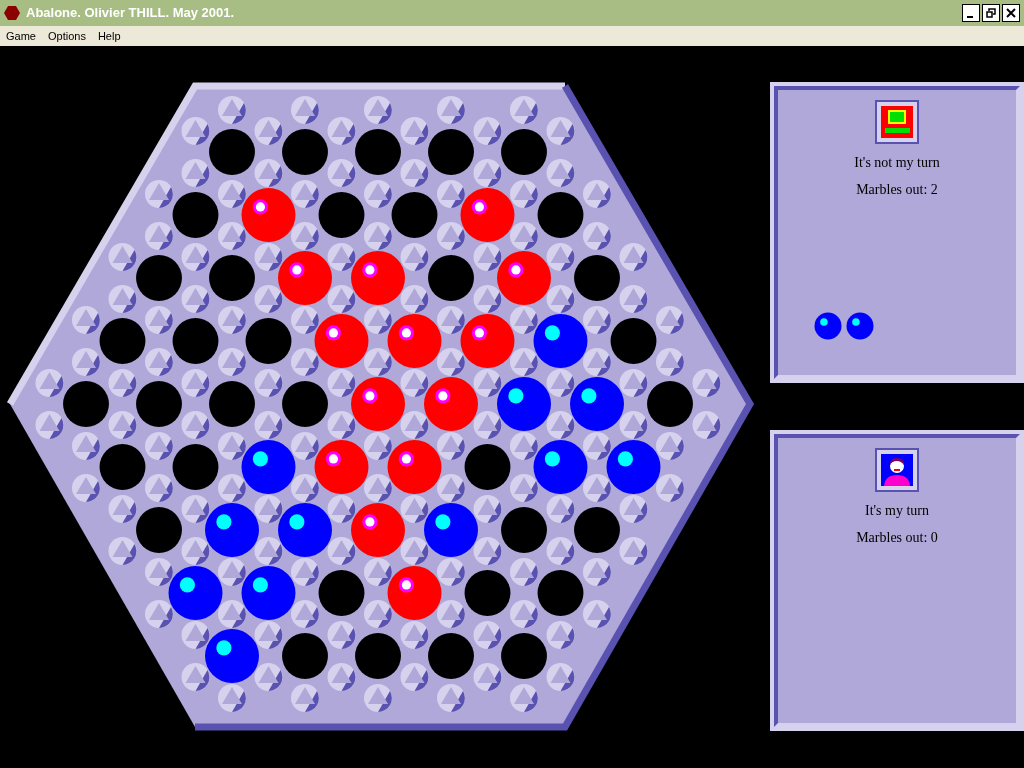  What do you see at coordinates (109, 36) in the screenshot?
I see `menu-item: Help` at bounding box center [109, 36].